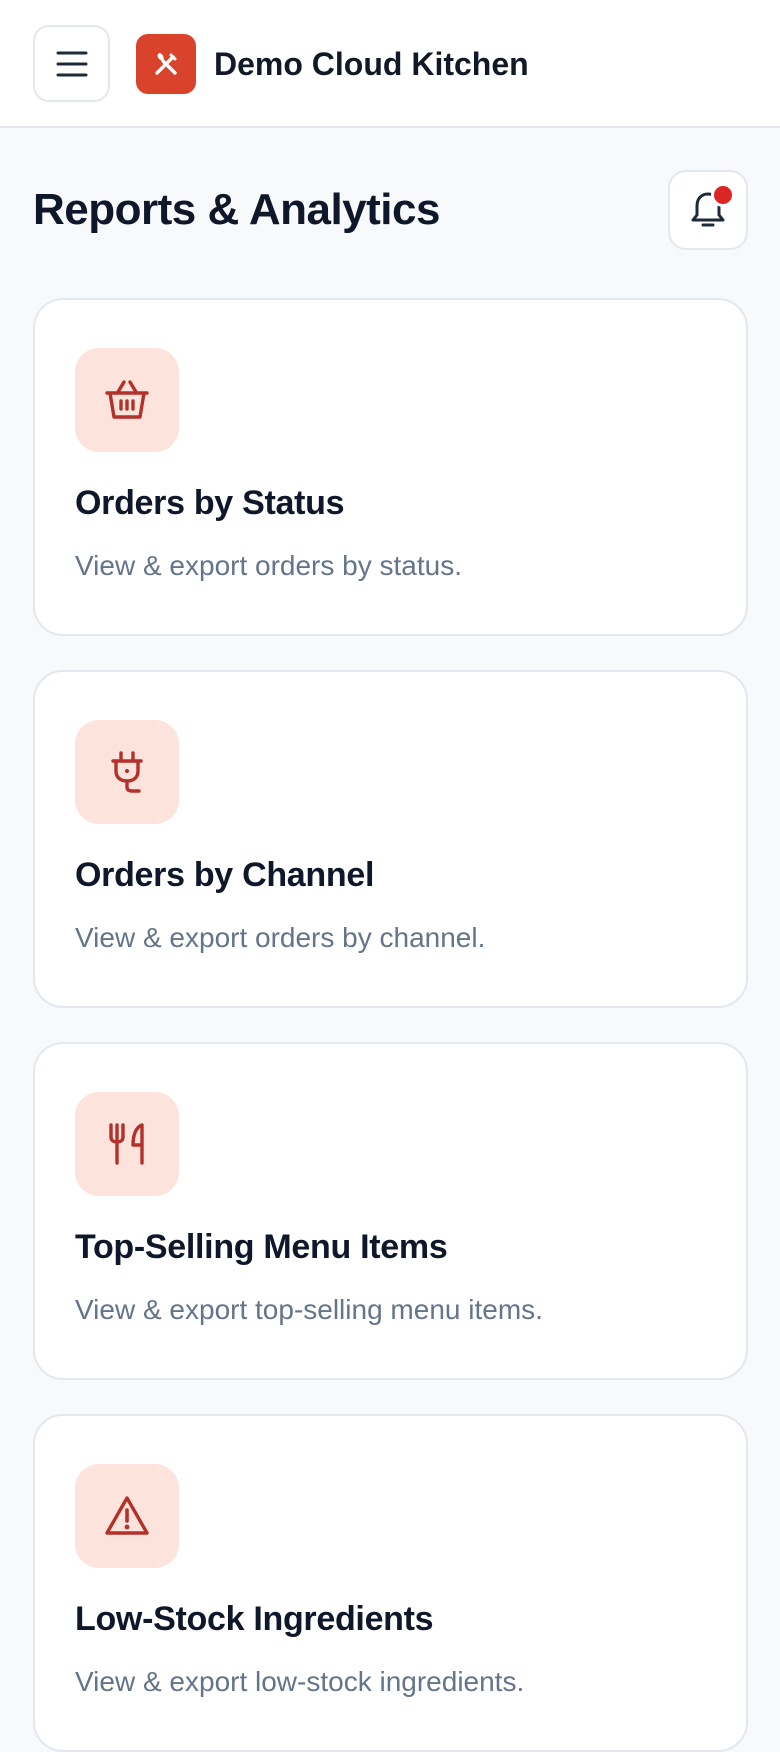 This screenshot has width=780, height=1752. What do you see at coordinates (261, 1247) in the screenshot?
I see `card-title: Top-Selling Menu Items` at bounding box center [261, 1247].